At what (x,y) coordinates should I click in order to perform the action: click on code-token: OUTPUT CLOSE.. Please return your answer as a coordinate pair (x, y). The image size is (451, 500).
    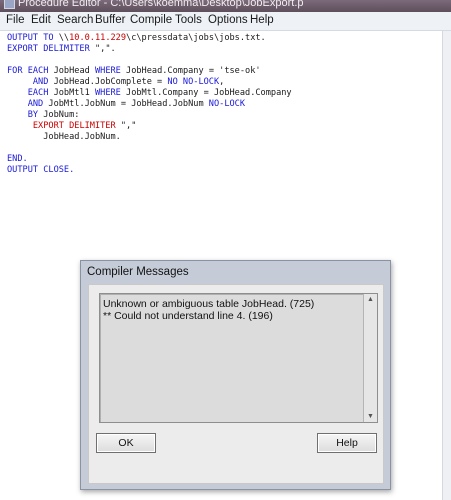
    Looking at the image, I should click on (41, 170).